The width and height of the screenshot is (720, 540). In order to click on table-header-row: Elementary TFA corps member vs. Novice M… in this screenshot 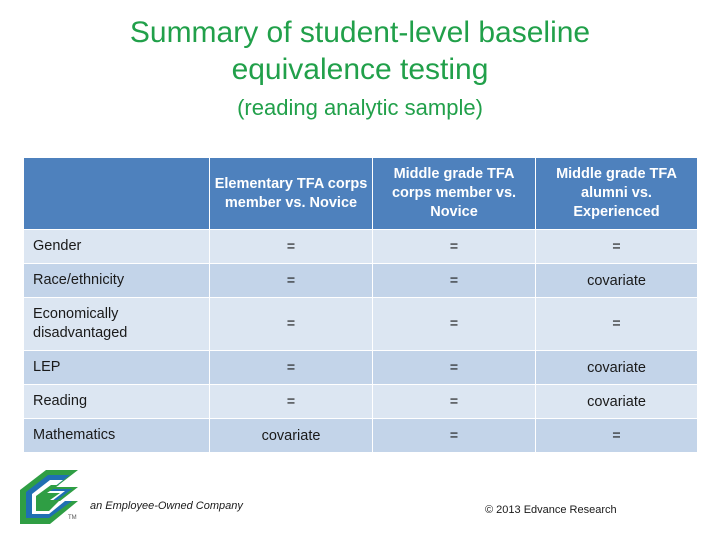, I will do `click(360, 193)`.